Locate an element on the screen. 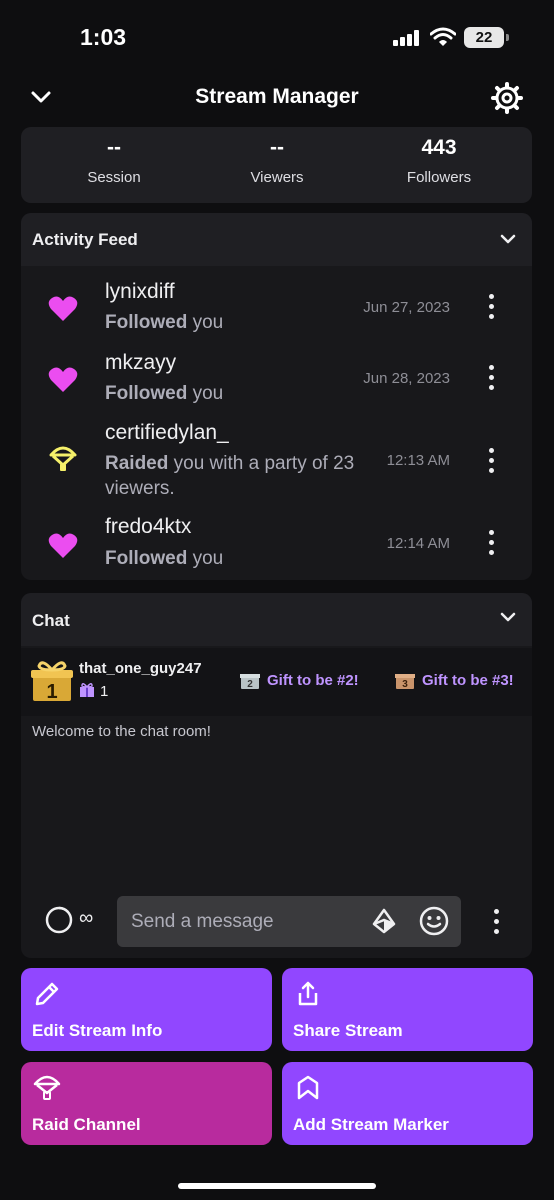  gold-gift-icon: 1 is located at coordinates (52, 681).